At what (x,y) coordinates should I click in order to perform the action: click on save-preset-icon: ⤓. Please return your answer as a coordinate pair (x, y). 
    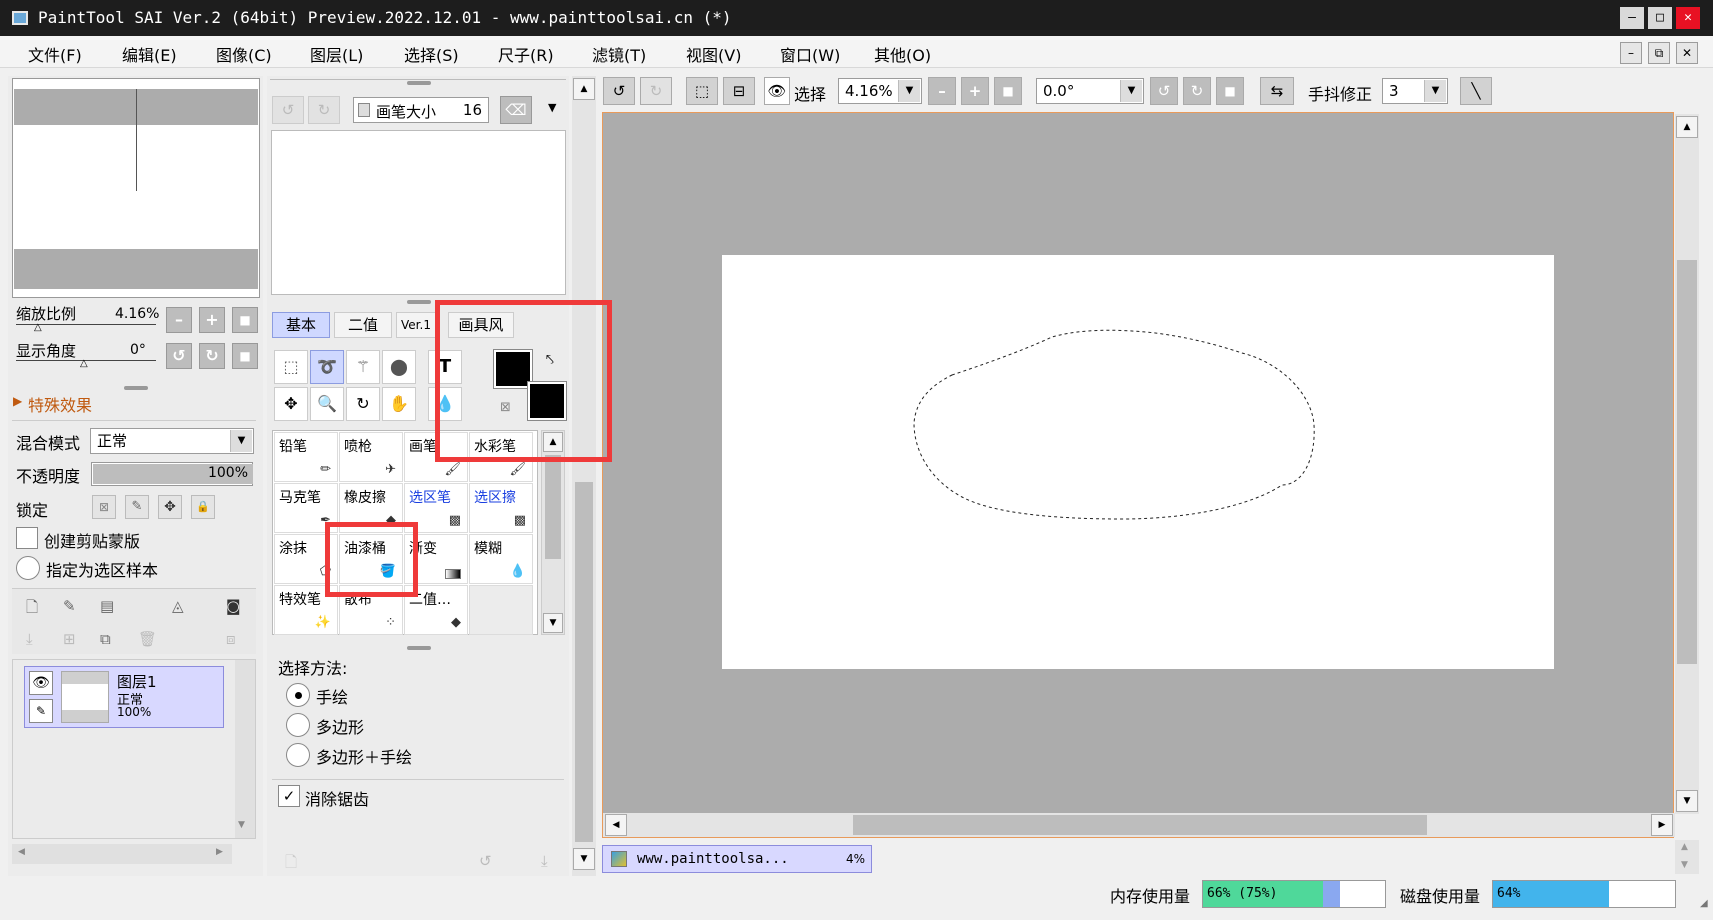
    Looking at the image, I should click on (544, 861).